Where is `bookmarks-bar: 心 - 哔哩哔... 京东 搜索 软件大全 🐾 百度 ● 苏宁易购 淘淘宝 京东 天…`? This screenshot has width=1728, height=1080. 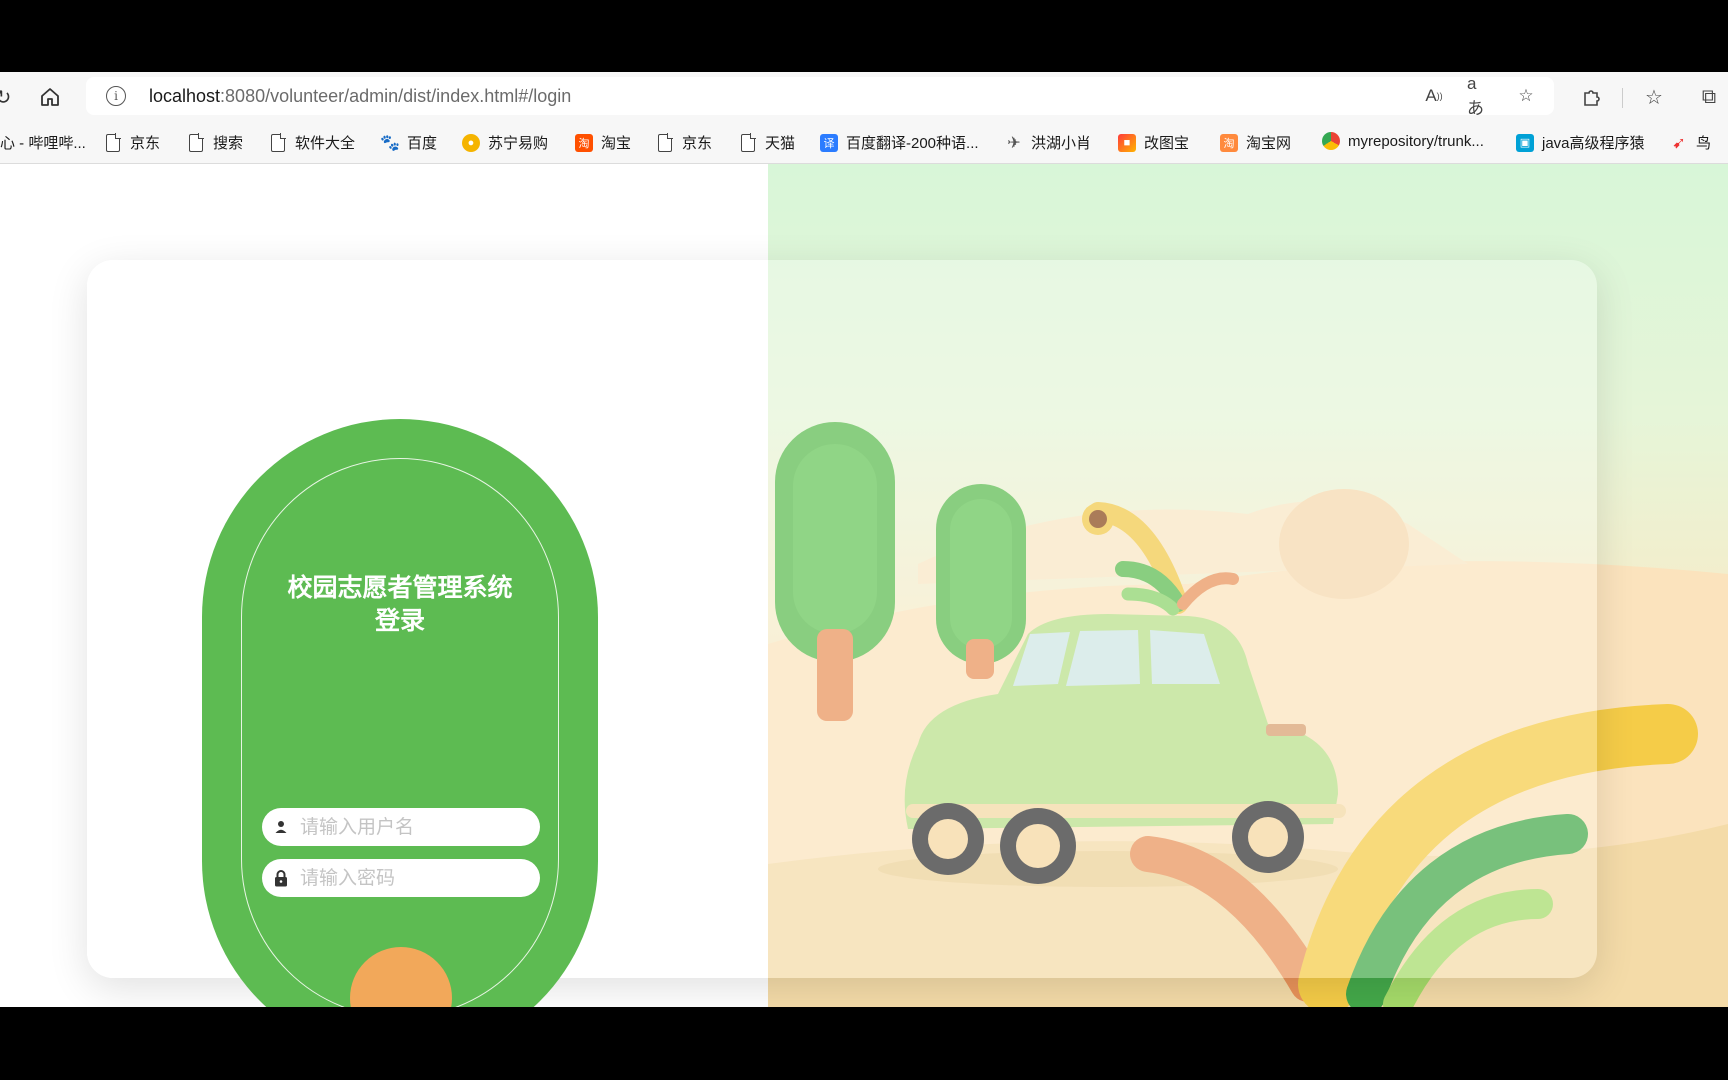
bookmarks-bar: 心 - 哔哩哔... 京东 搜索 软件大全 🐾 百度 ● 苏宁易购 淘淘宝 京东 天… is located at coordinates (864, 143).